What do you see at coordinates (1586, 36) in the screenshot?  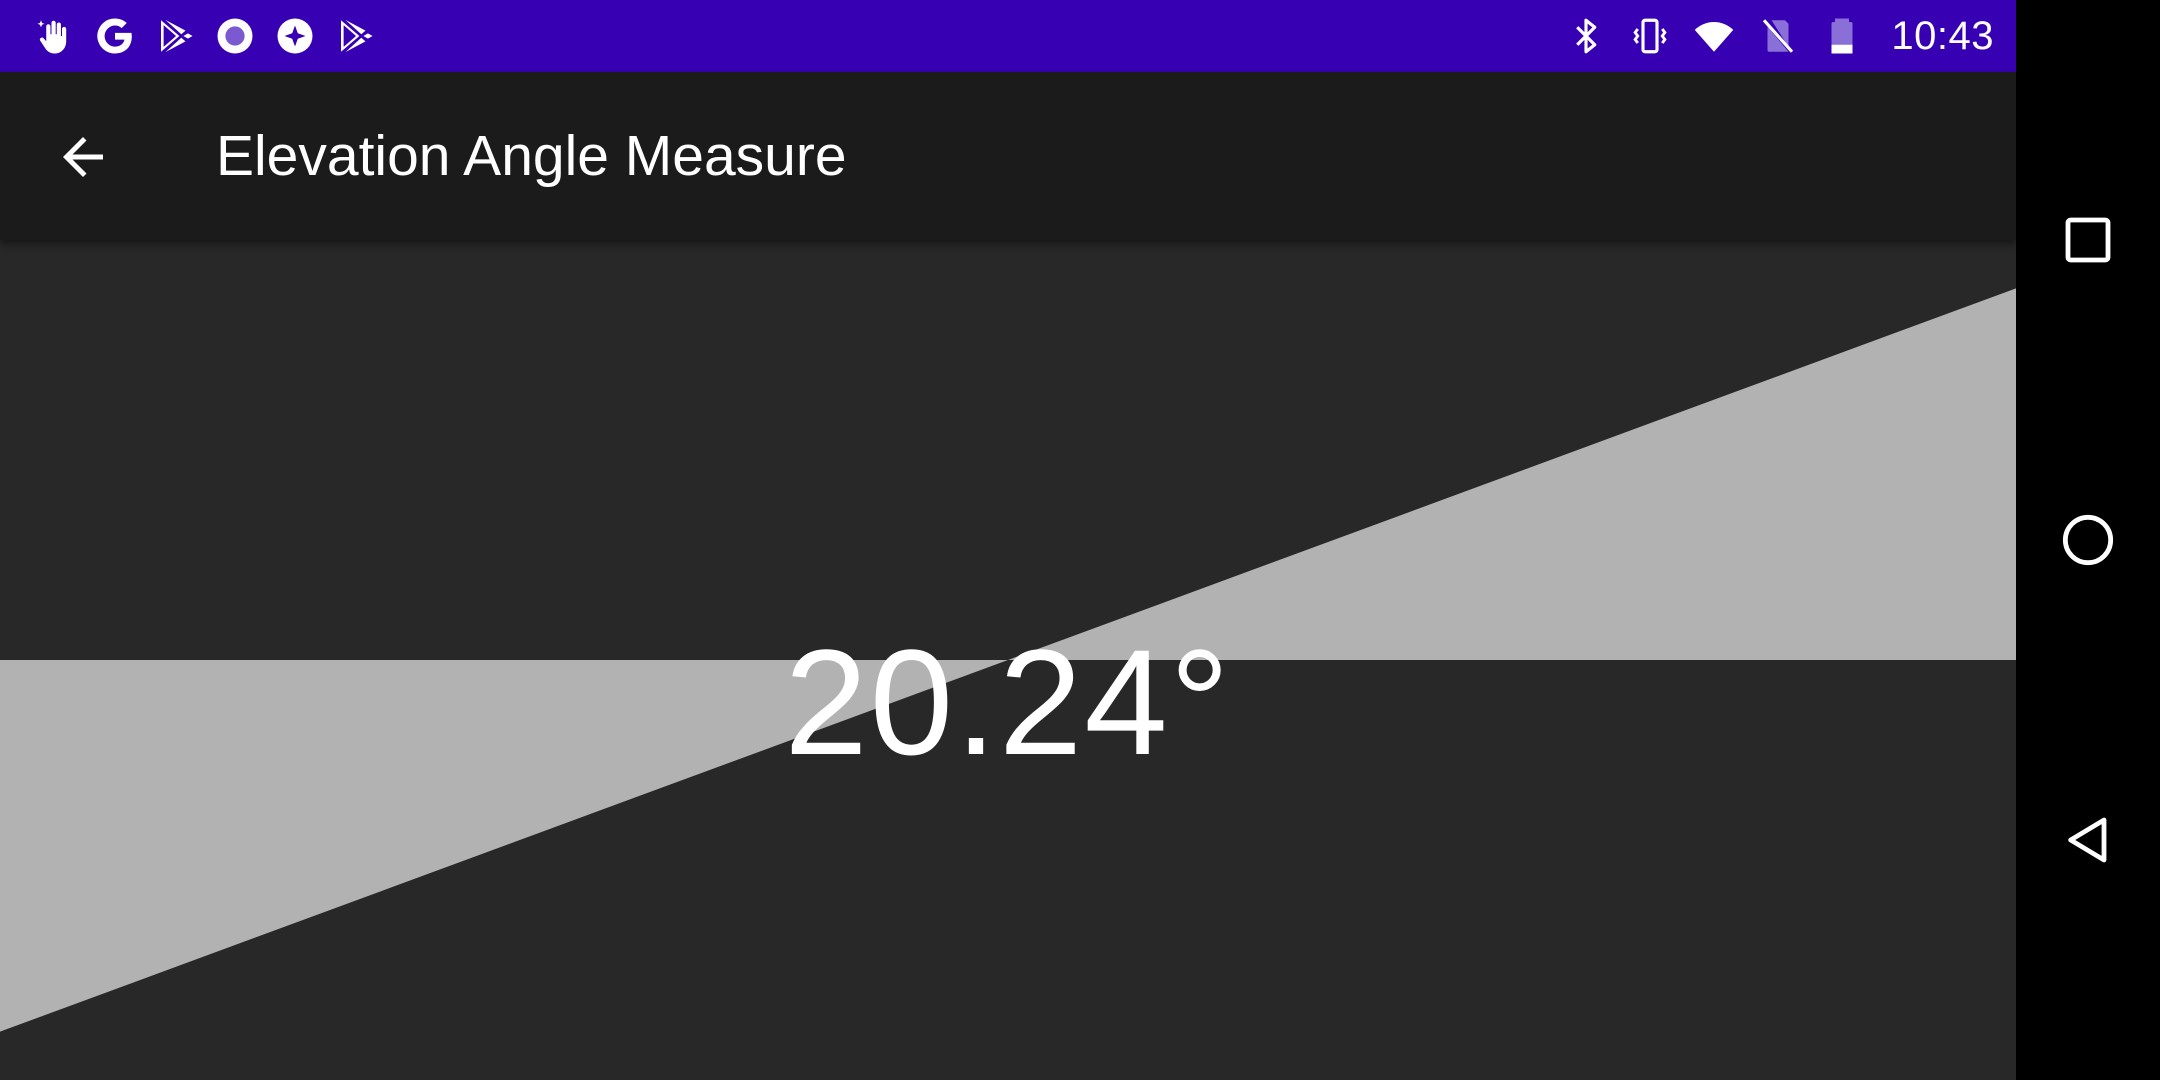 I see `bluetooth-icon` at bounding box center [1586, 36].